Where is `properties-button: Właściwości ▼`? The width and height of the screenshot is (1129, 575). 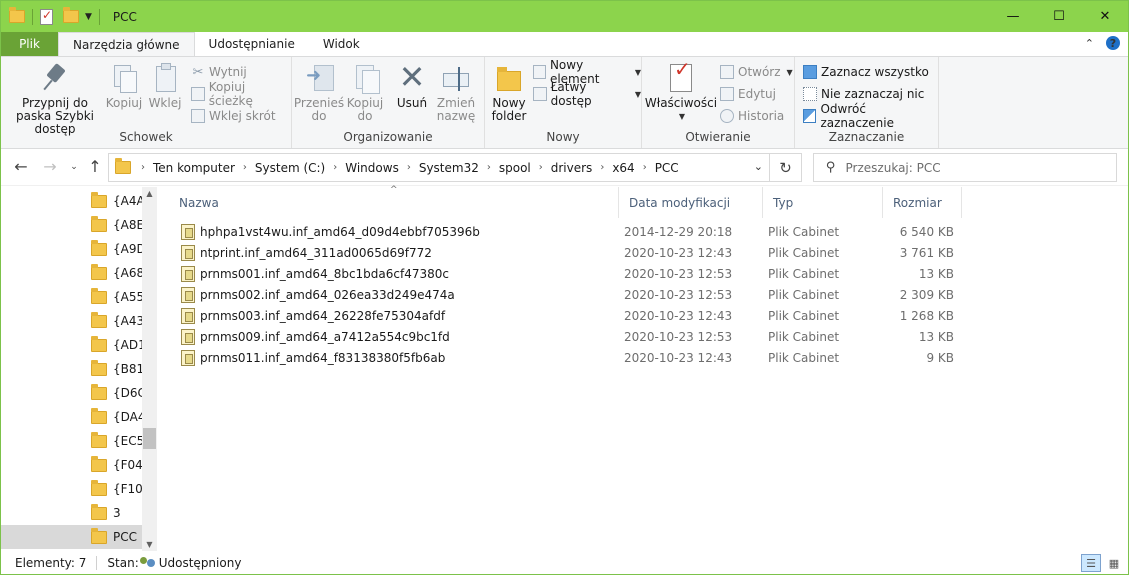
properties-button: Właściwości ▼ is located at coordinates (681, 93).